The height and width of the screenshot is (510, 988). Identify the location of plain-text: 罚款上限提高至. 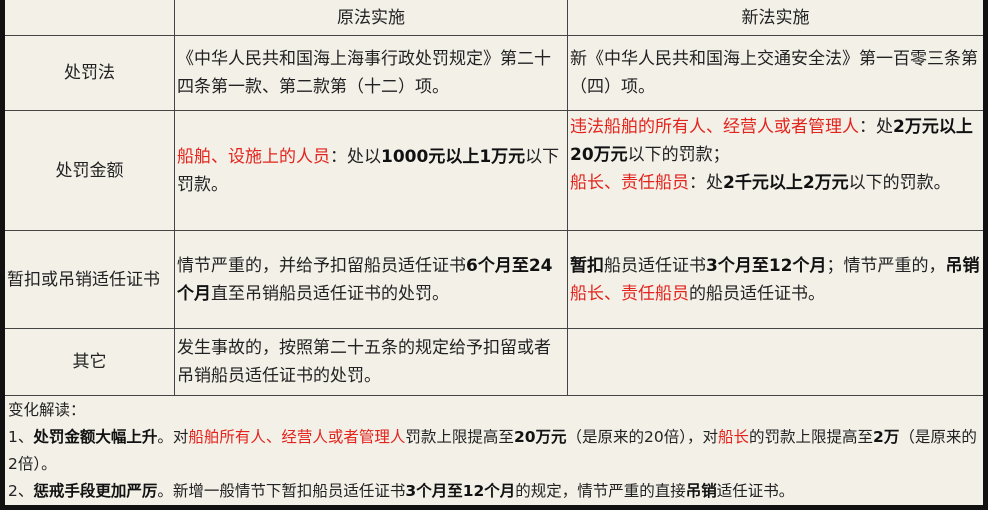
(459, 437).